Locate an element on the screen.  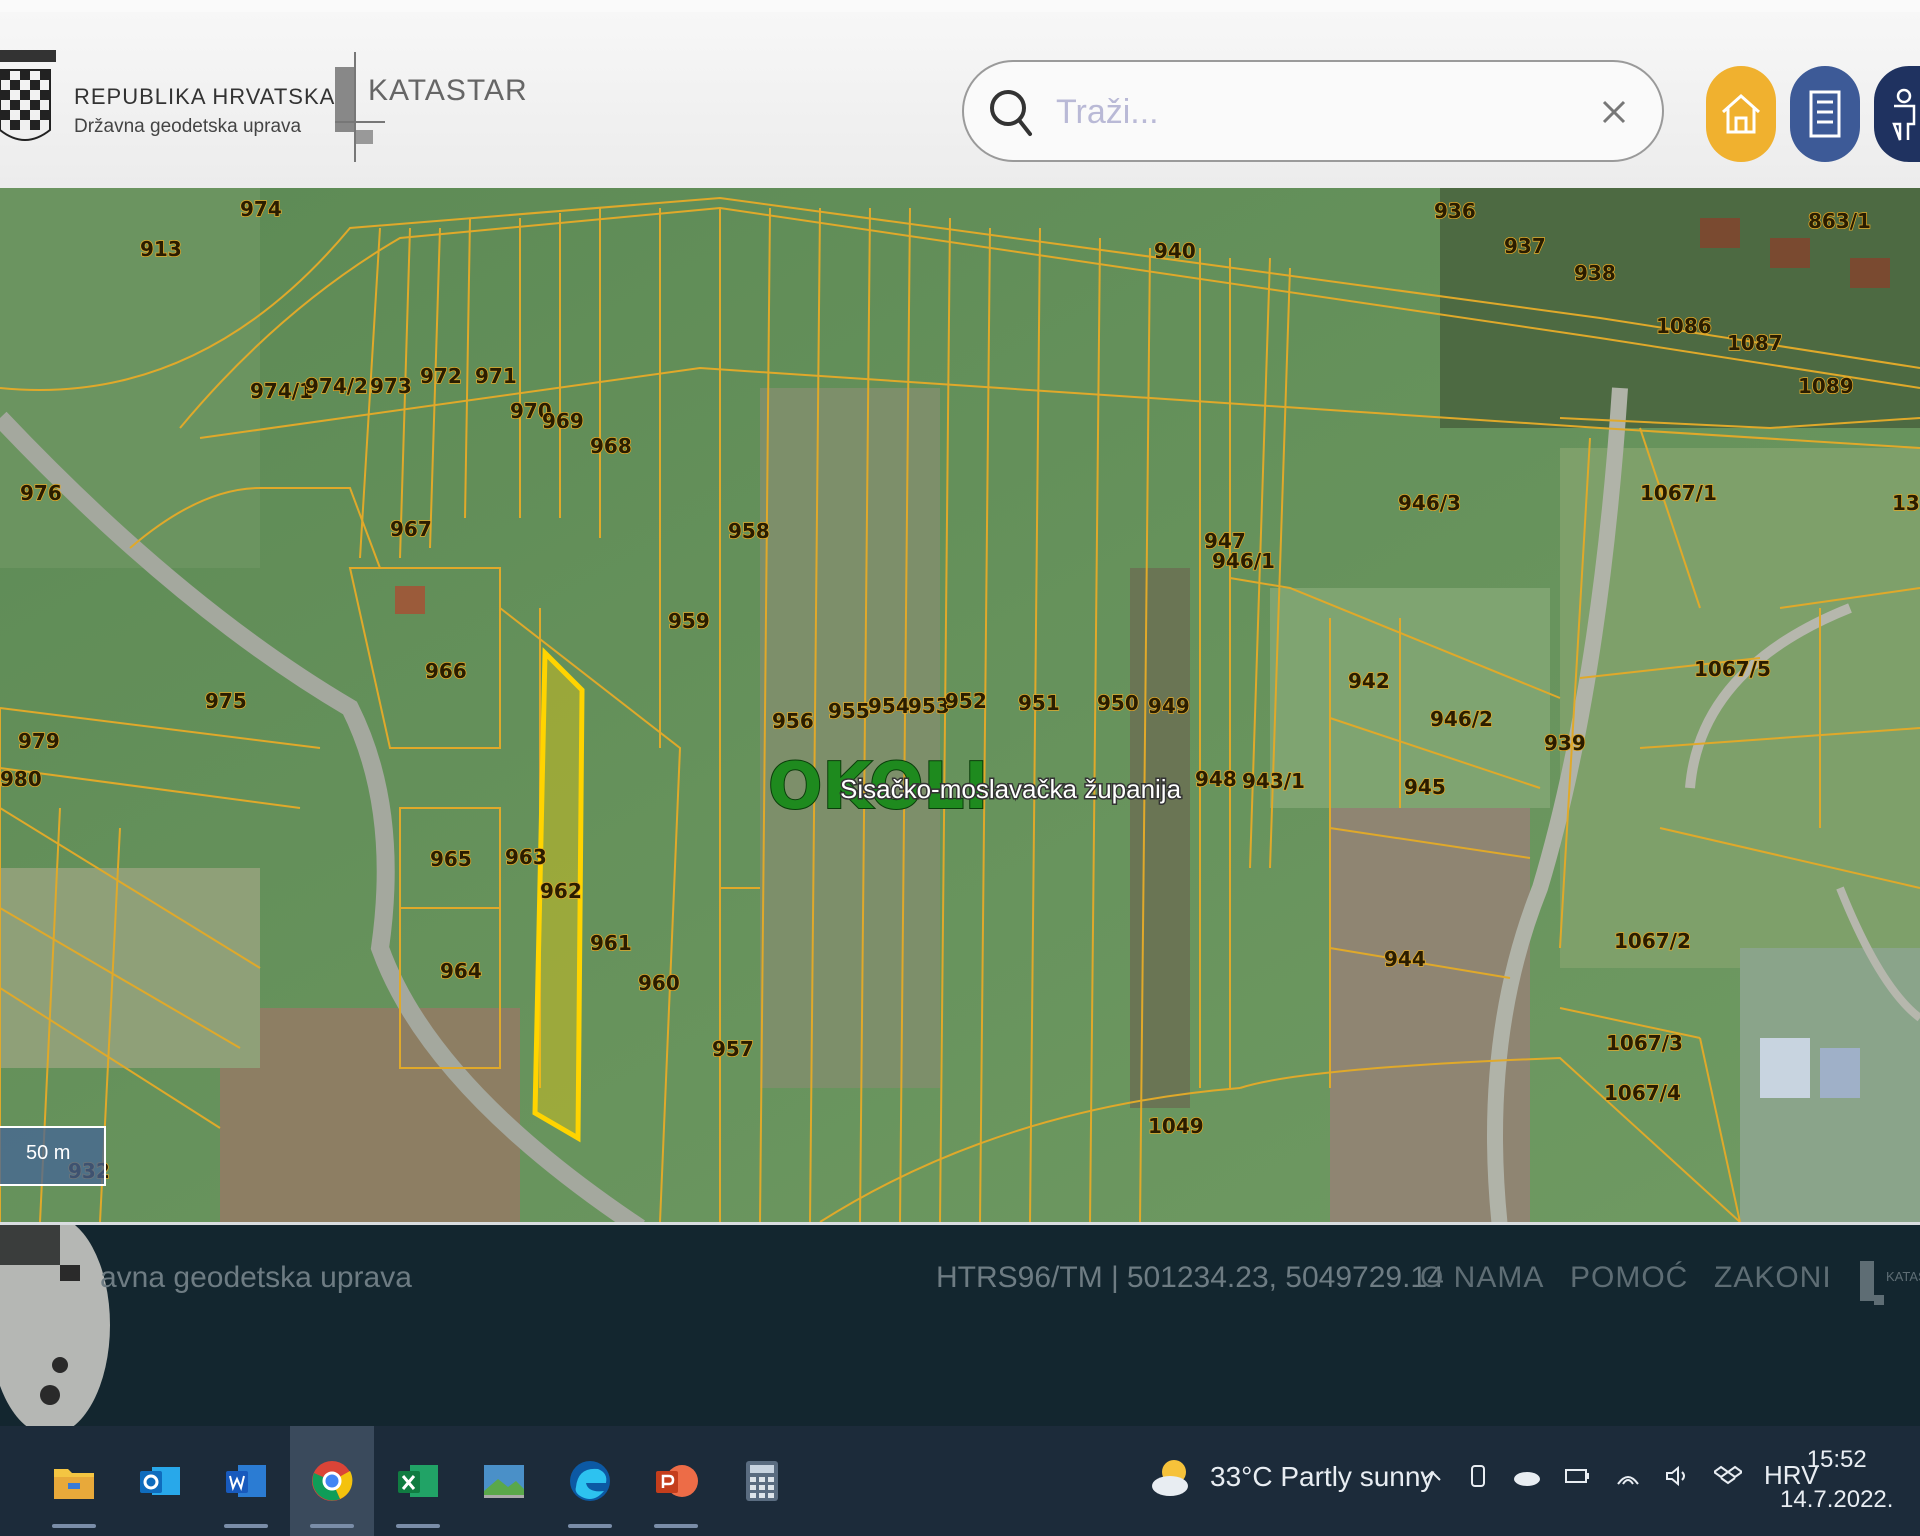
parcel-label: 965 is located at coordinates (450, 859).